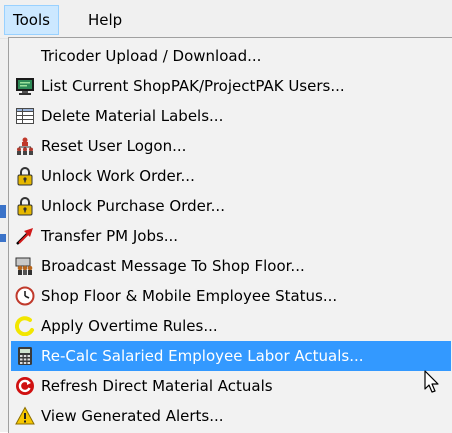 Image resolution: width=452 pixels, height=433 pixels. What do you see at coordinates (25, 236) in the screenshot?
I see `red-arrow-icon` at bounding box center [25, 236].